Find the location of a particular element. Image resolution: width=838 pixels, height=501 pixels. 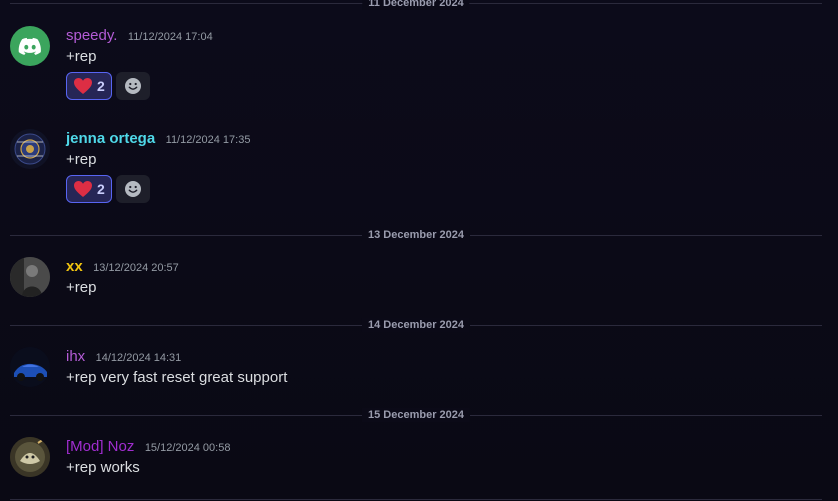

username: [Mod] Noz is located at coordinates (100, 446).